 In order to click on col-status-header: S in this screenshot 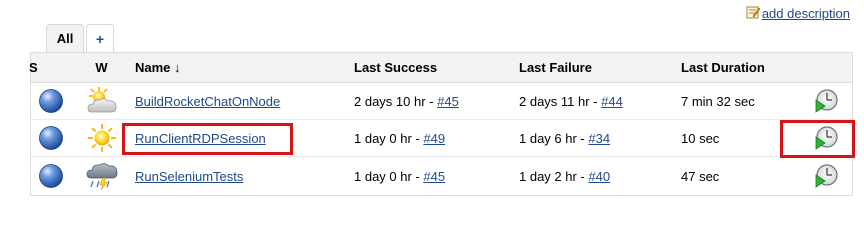, I will do `click(36, 67)`.